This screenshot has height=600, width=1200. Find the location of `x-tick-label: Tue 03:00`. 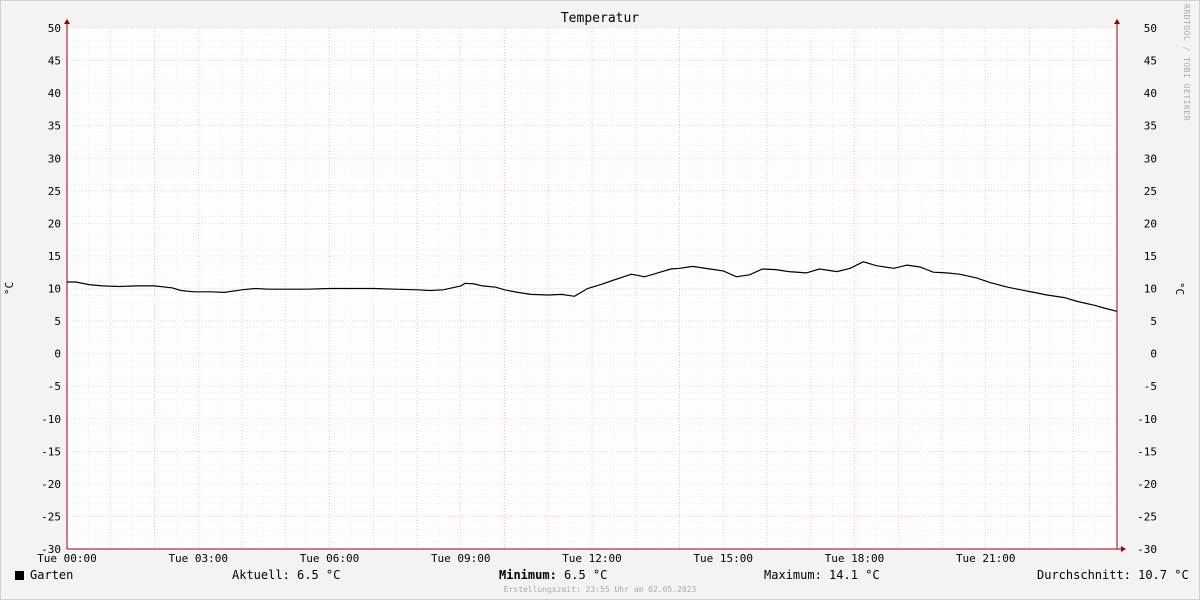

x-tick-label: Tue 03:00 is located at coordinates (198, 558).